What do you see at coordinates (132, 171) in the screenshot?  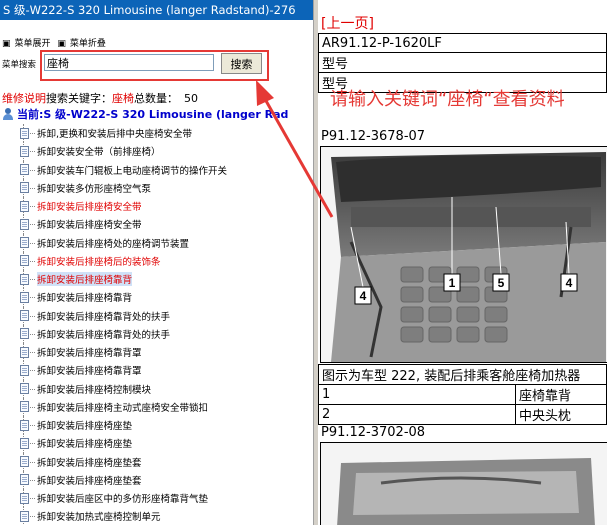 I see `tree-item-label: 拆卸安装车门辊板上电动座椅调节的操作开关` at bounding box center [132, 171].